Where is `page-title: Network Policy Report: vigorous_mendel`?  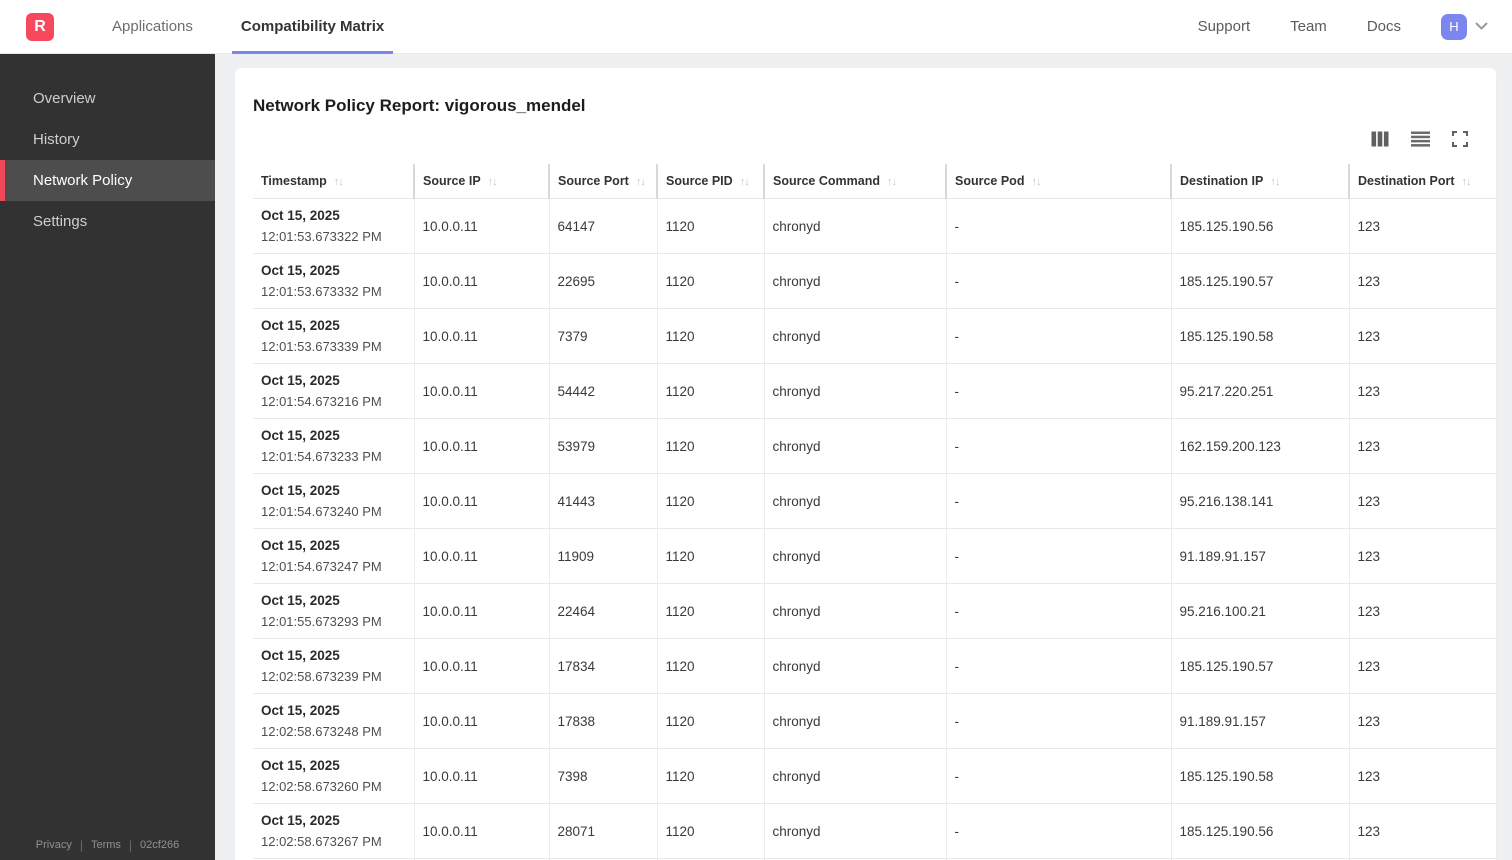
page-title: Network Policy Report: vigorous_mendel is located at coordinates (419, 105).